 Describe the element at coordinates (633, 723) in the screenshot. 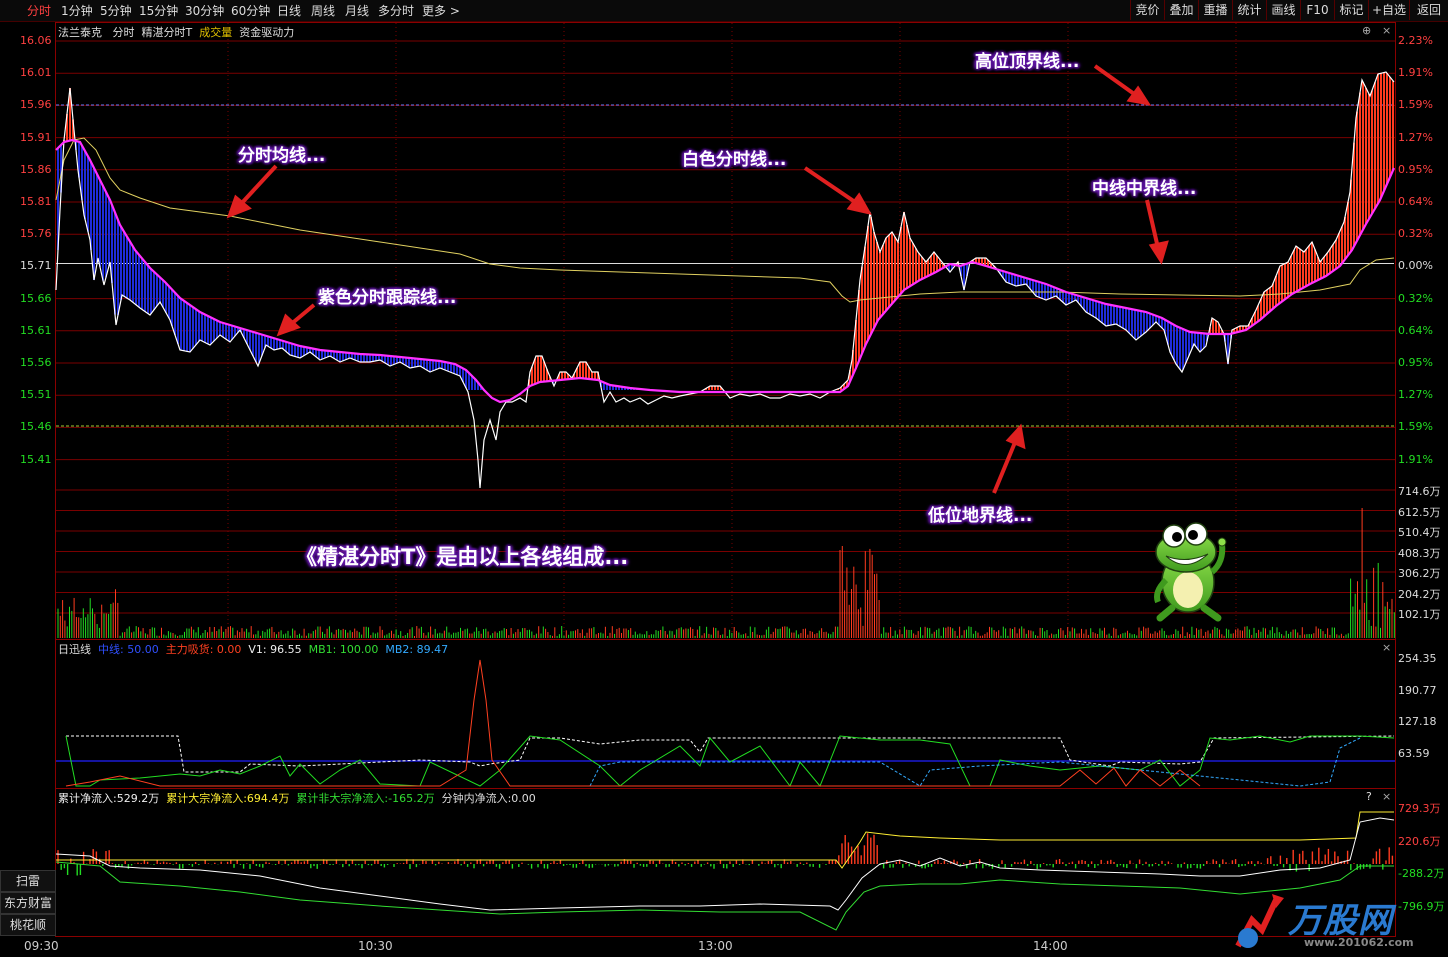

I see `main-absorb-line` at that location.